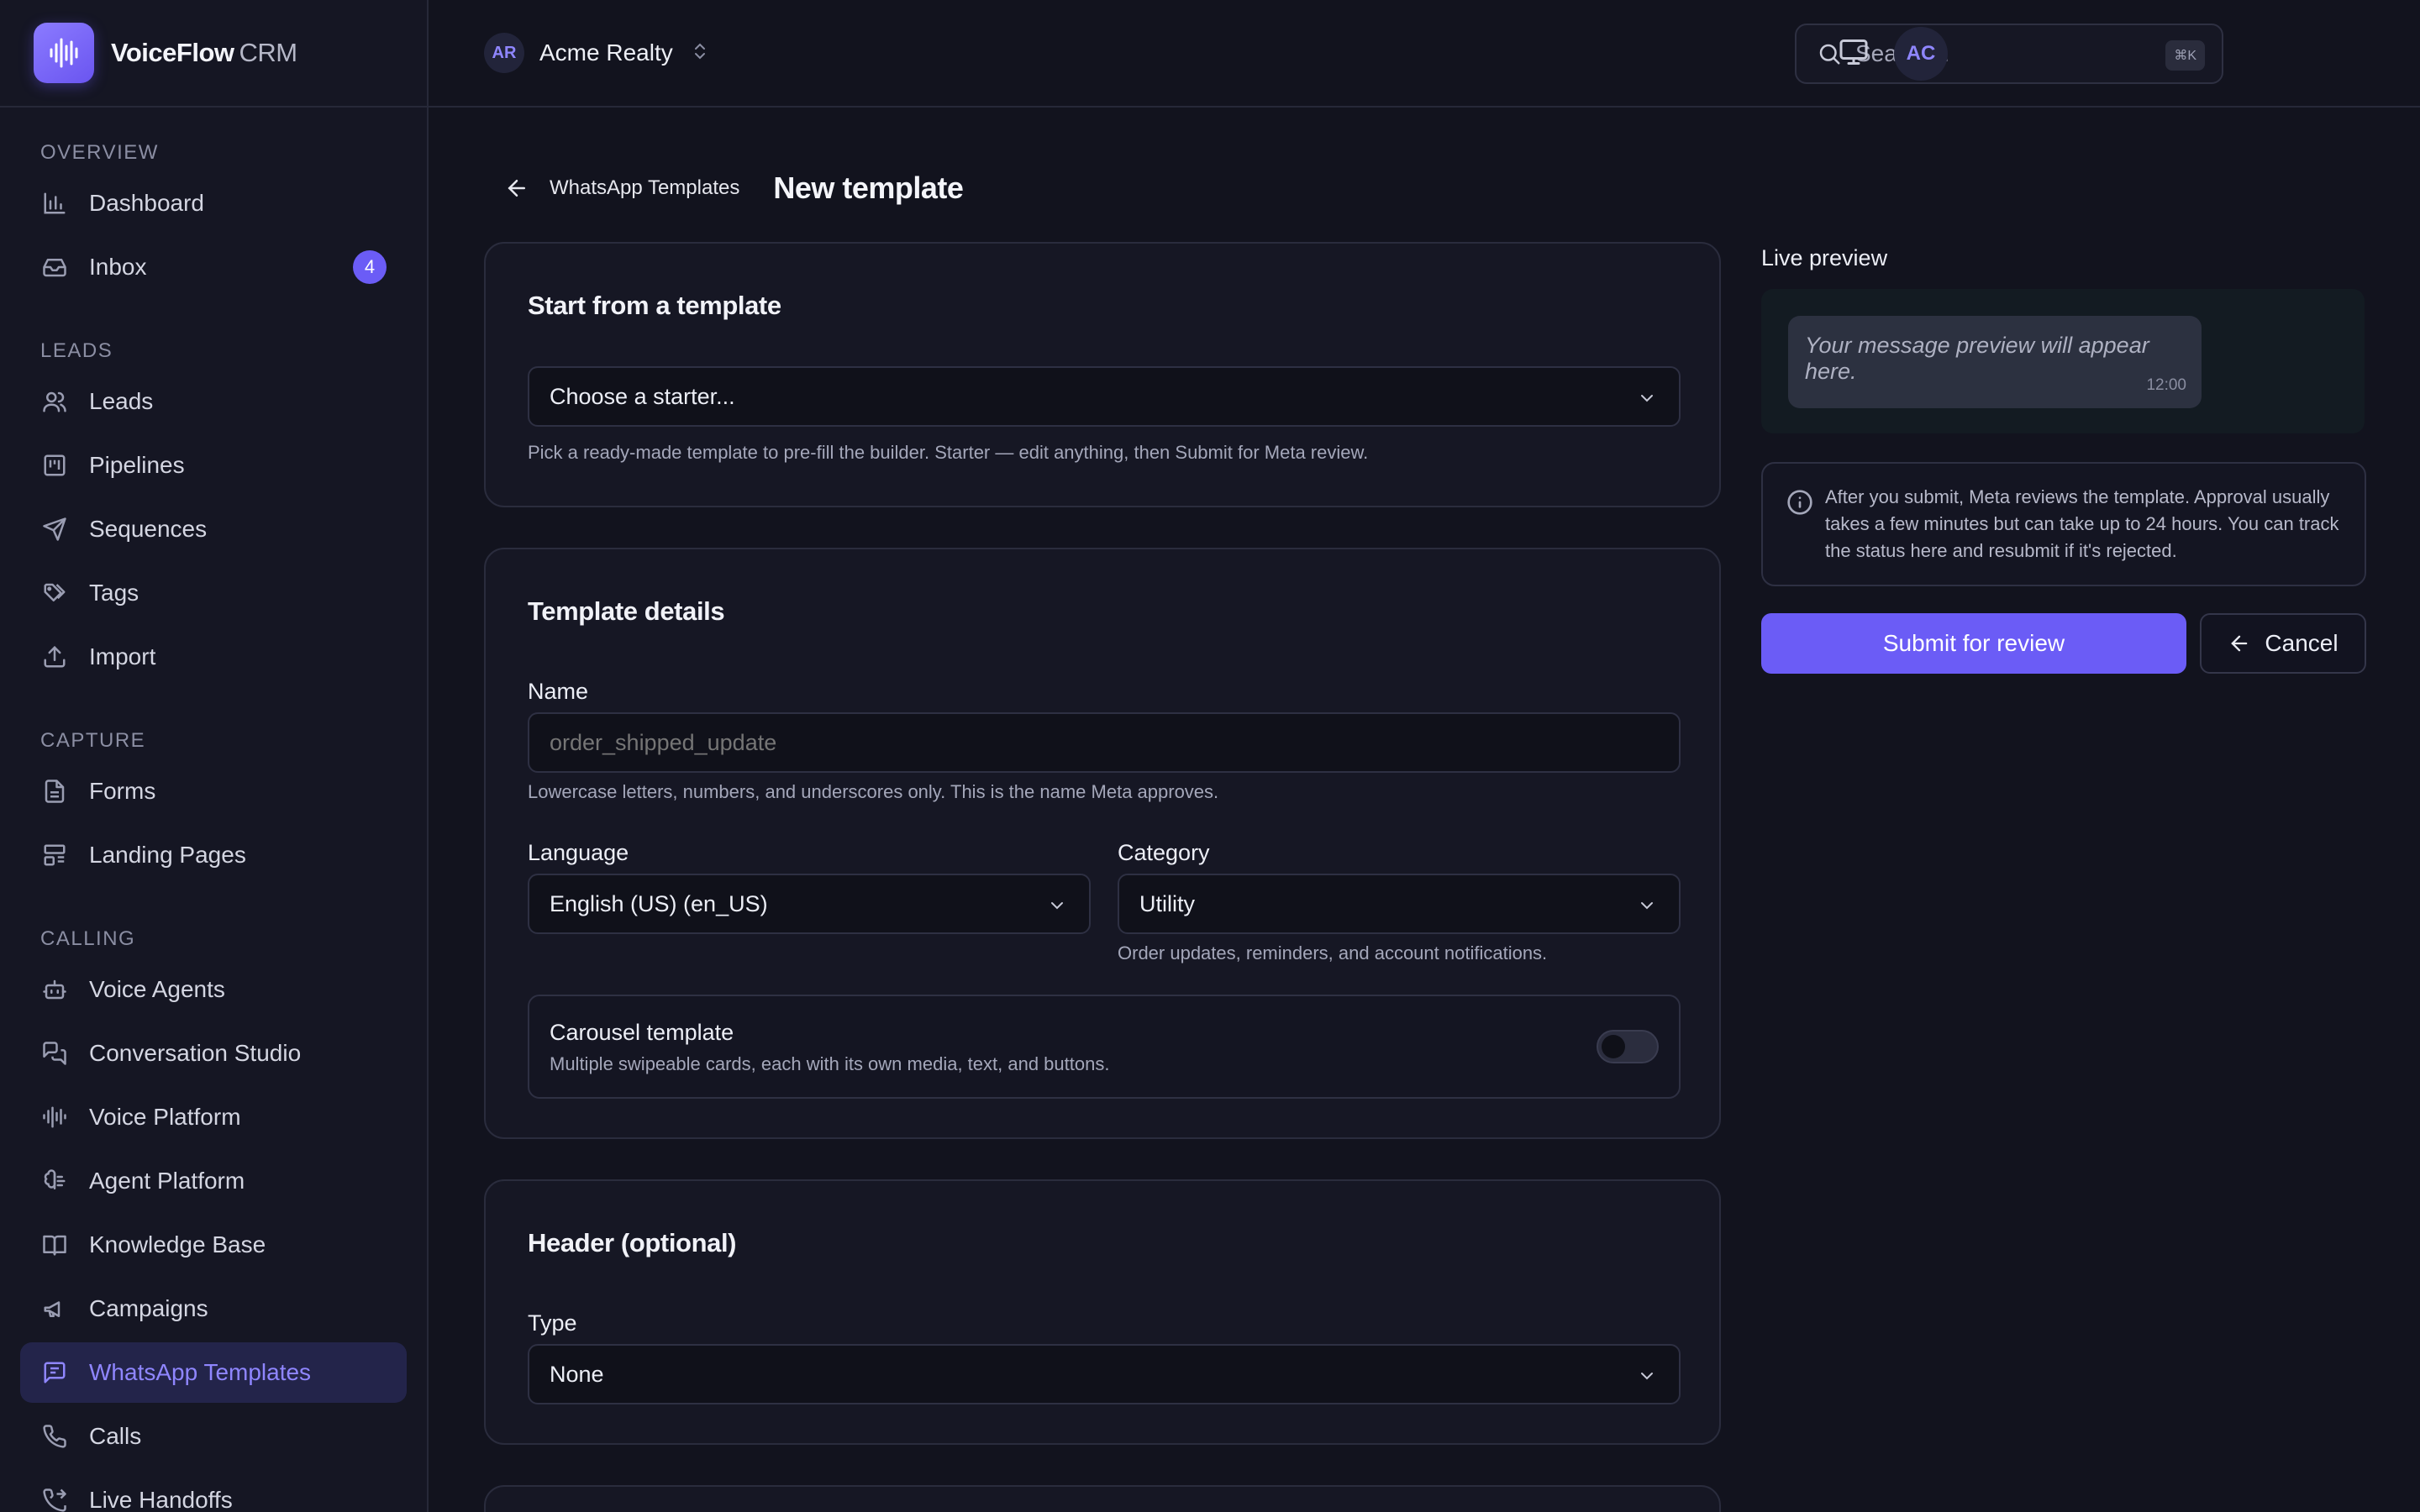 The height and width of the screenshot is (1512, 2420). I want to click on user-avatar: AC, so click(1921, 54).